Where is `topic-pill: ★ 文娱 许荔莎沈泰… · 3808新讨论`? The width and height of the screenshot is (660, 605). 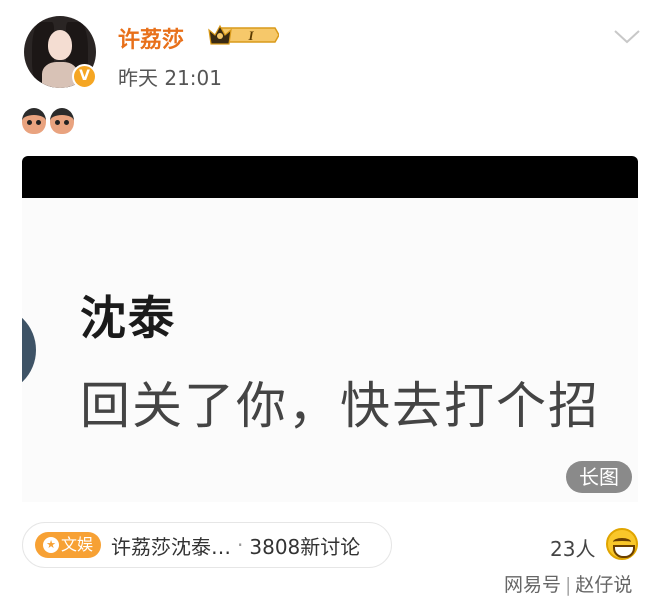
topic-pill: ★ 文娱 许荔莎沈泰… · 3808新讨论 is located at coordinates (207, 545).